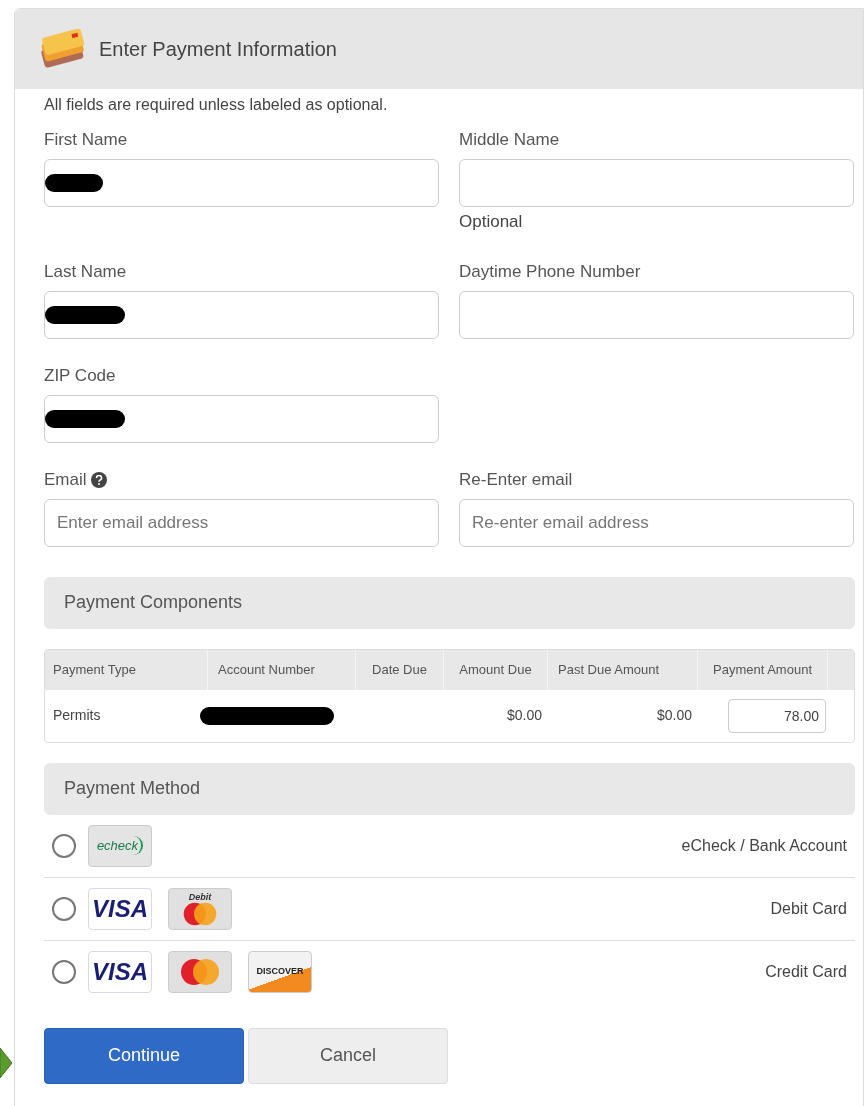  I want to click on field-label: Last Name, so click(85, 271).